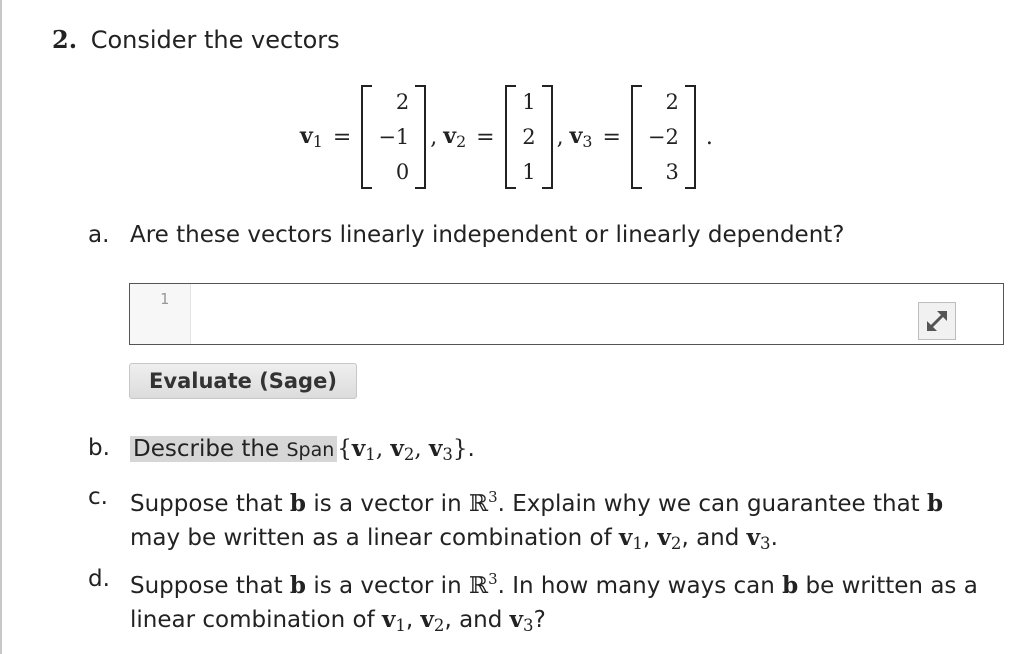  What do you see at coordinates (165, 299) in the screenshot?
I see `line-number: 1` at bounding box center [165, 299].